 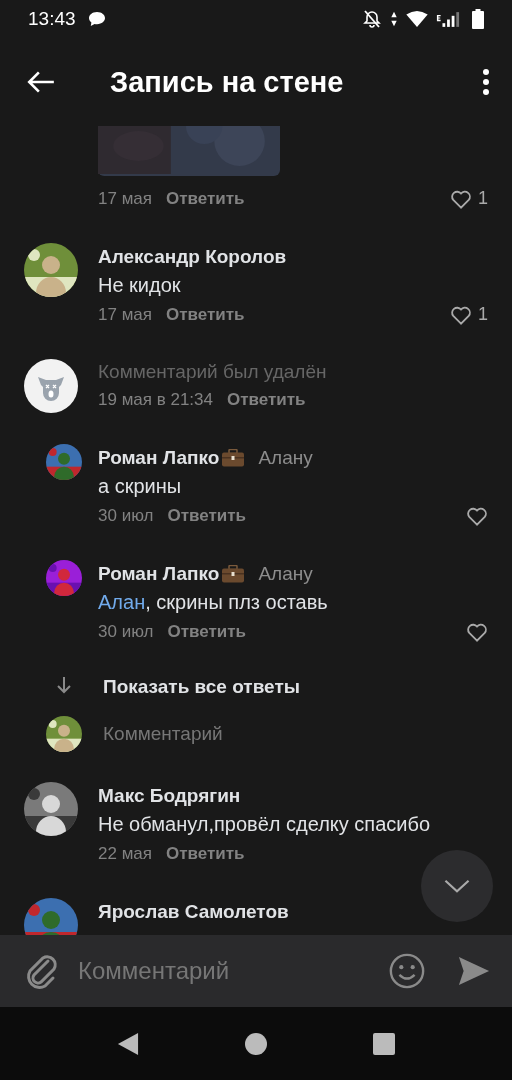 I want to click on chevron-down-icon, so click(x=457, y=886).